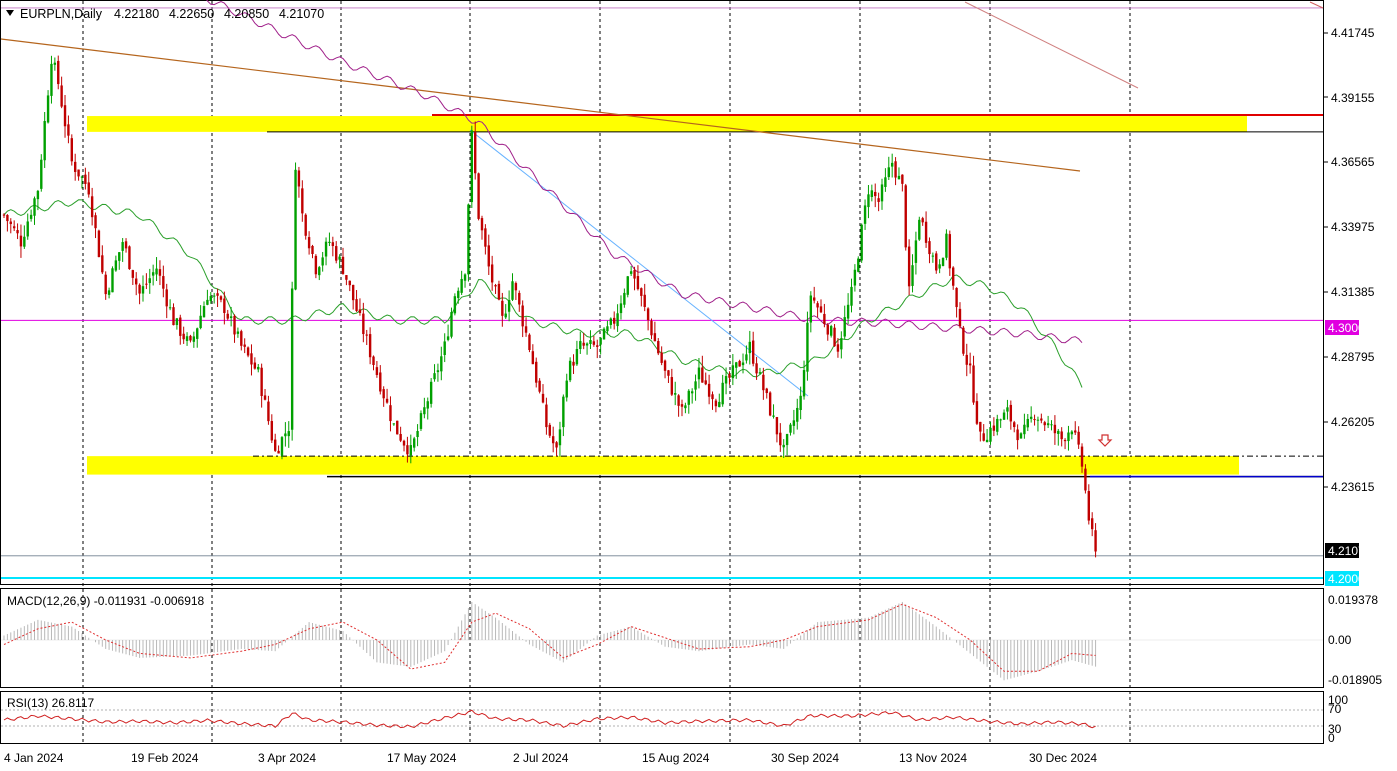 Image resolution: width=1397 pixels, height=771 pixels. What do you see at coordinates (1353, 227) in the screenshot?
I see `price-tick: 4.33975` at bounding box center [1353, 227].